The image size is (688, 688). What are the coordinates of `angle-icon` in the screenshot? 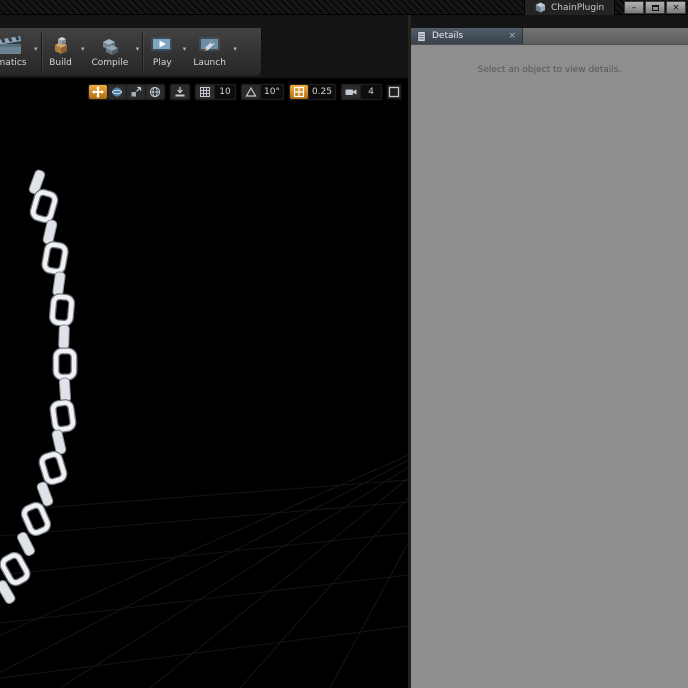 It's located at (251, 91).